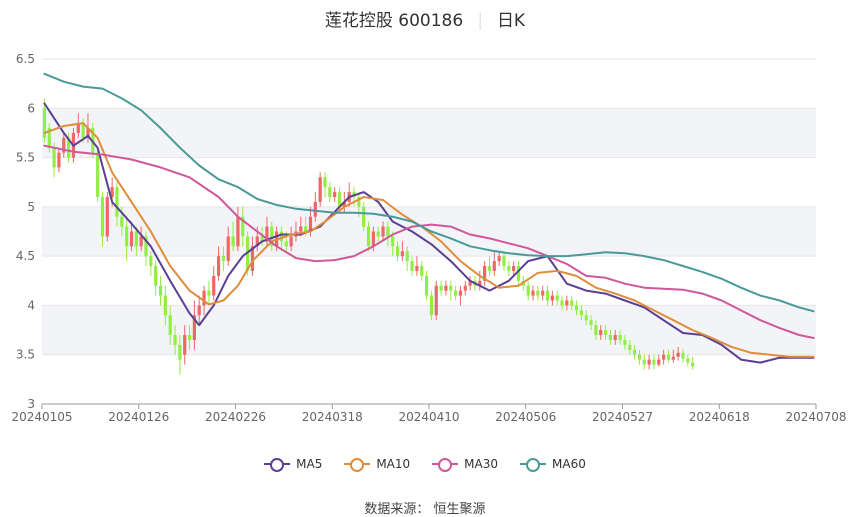  Describe the element at coordinates (332, 417) in the screenshot. I see `x-tick-label: 20240318` at that location.